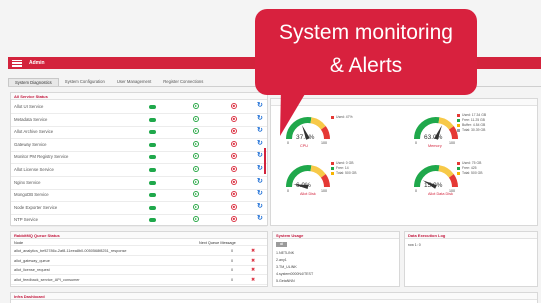 The image size is (541, 303). Describe the element at coordinates (139, 170) in the screenshot. I see `service-row: Allot License Service ▸ ■ ↻` at that location.